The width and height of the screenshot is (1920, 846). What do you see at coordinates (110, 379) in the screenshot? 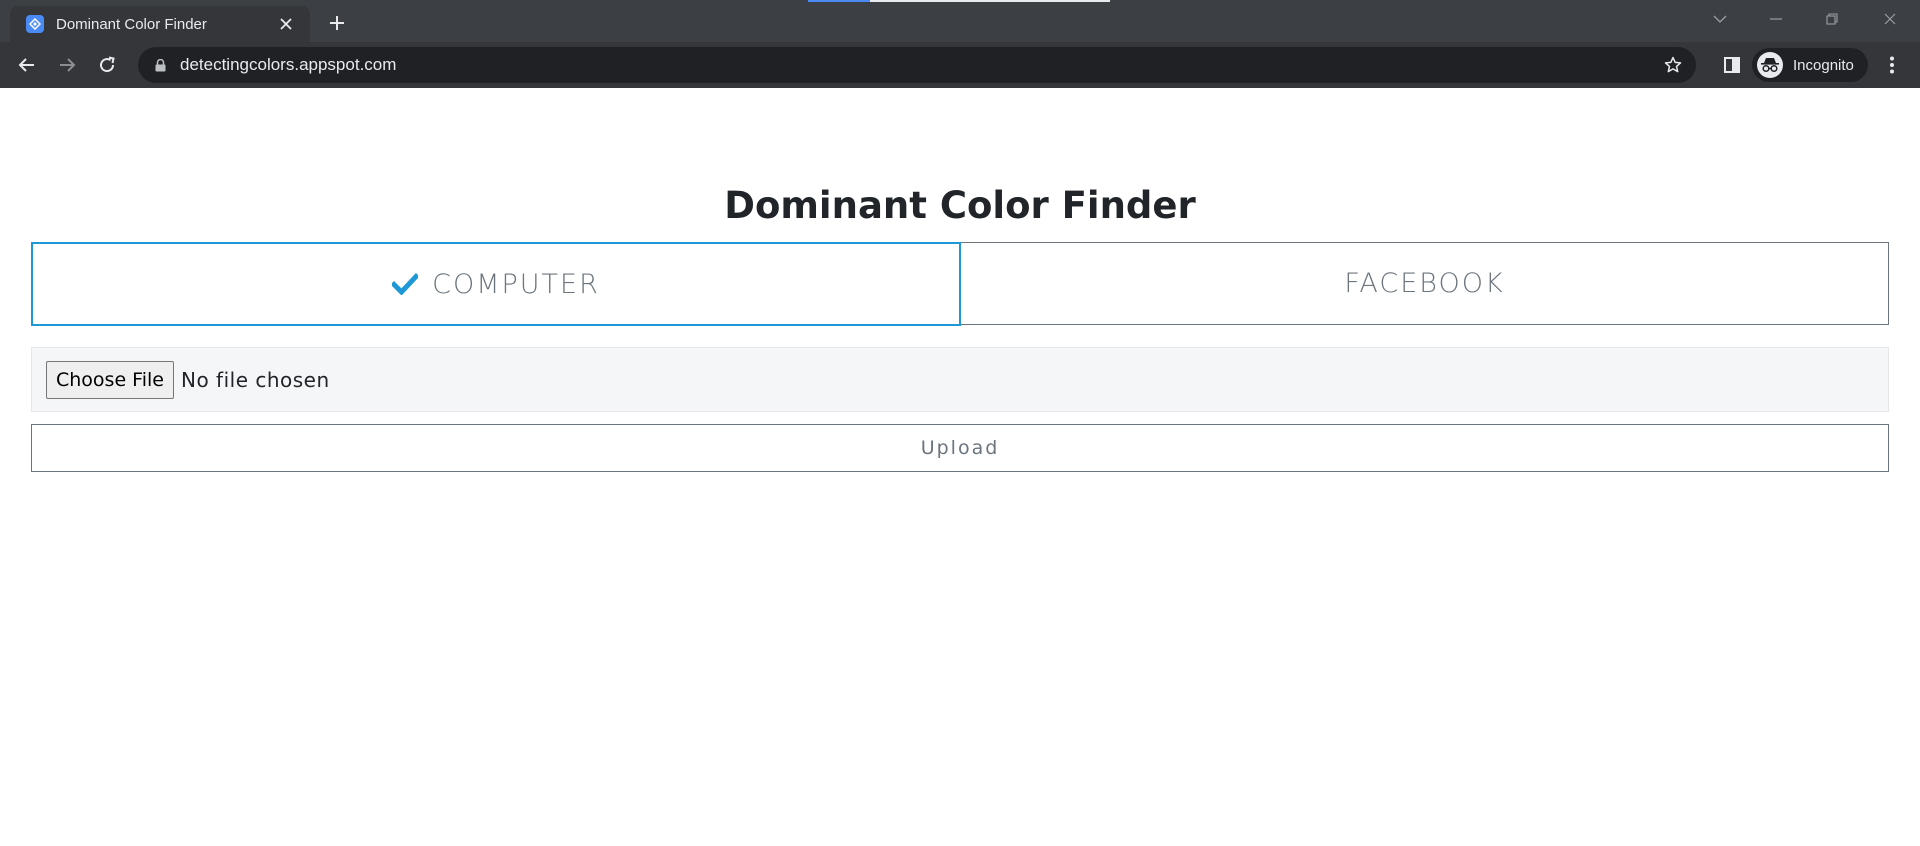
I see `choose-file-button: Choose File` at bounding box center [110, 379].